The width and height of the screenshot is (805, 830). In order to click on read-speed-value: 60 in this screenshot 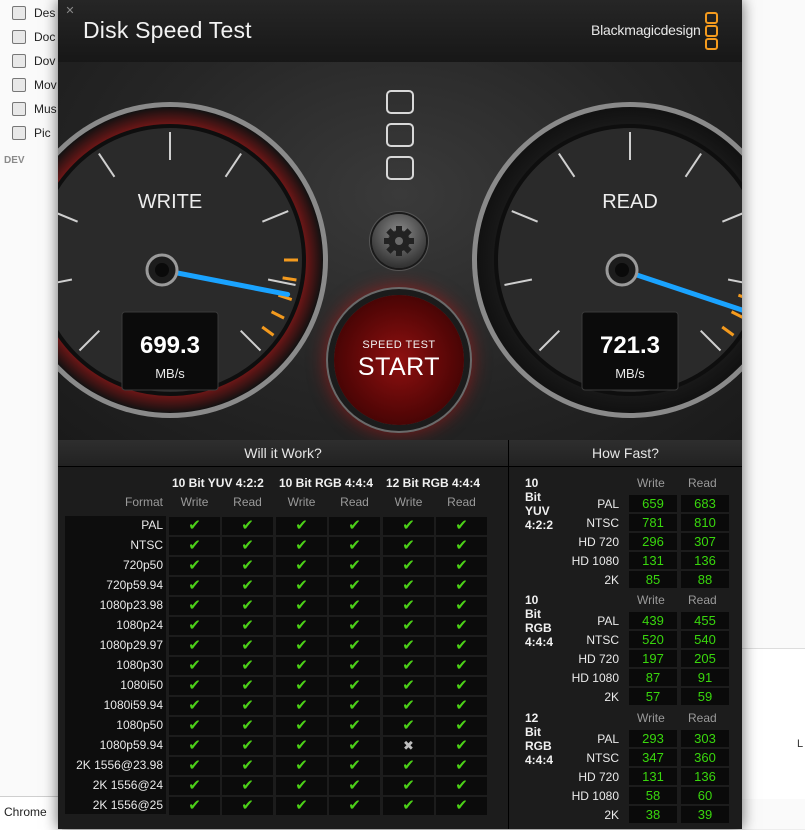, I will do `click(705, 795)`.